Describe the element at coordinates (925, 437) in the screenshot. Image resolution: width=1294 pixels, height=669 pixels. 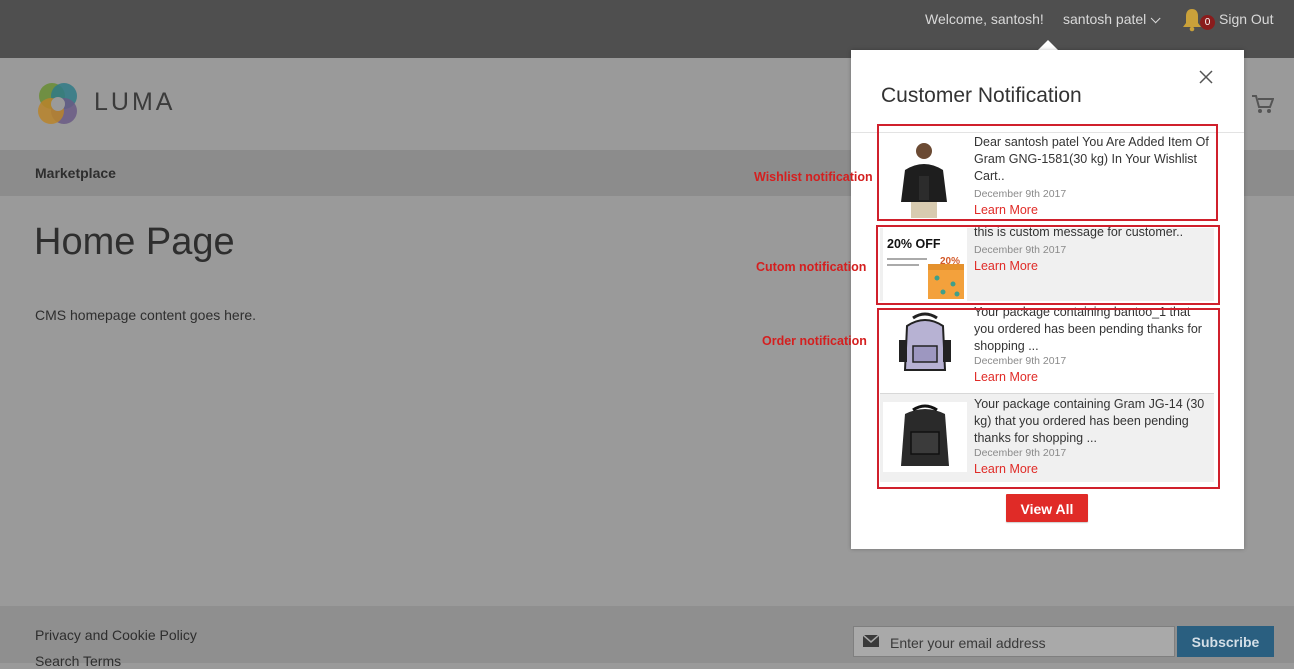
I see `backpack-black-icon` at that location.